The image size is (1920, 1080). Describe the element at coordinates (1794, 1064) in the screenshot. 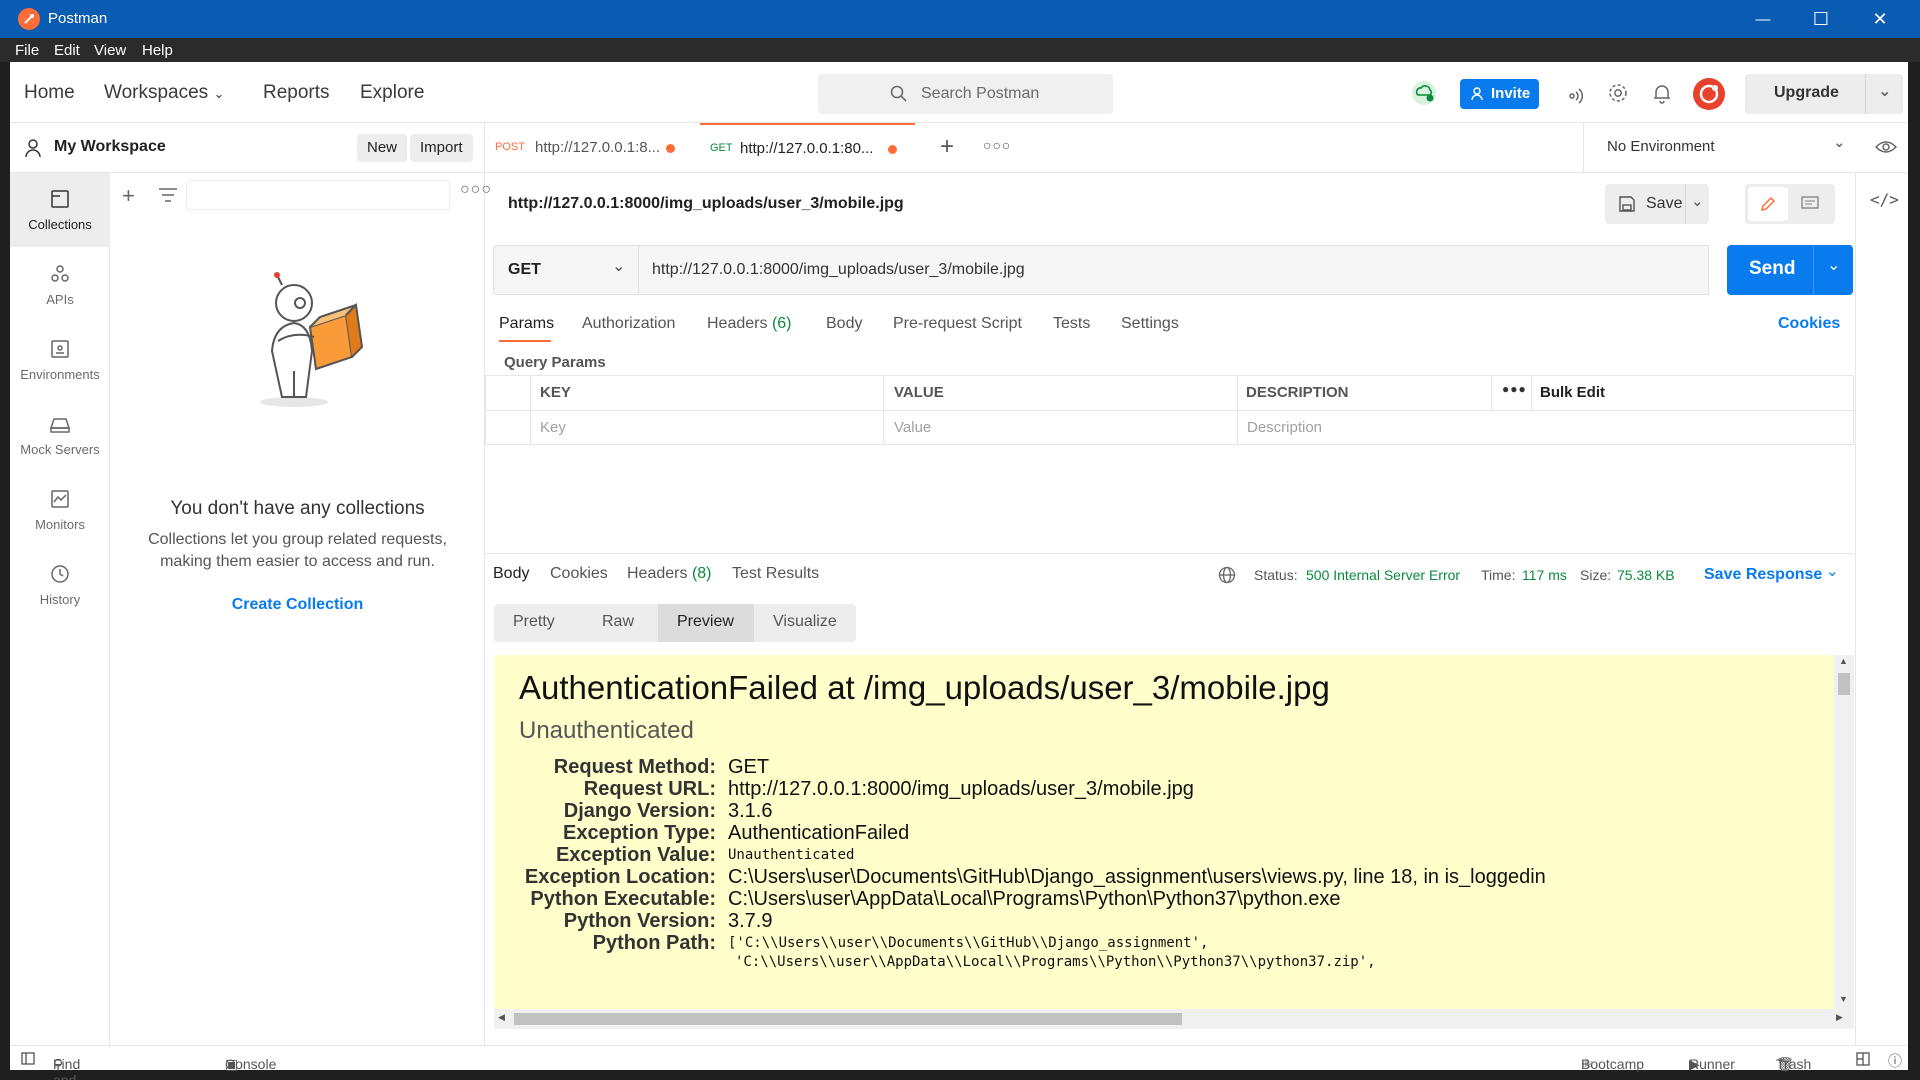

I see `trash-label: Trash` at that location.